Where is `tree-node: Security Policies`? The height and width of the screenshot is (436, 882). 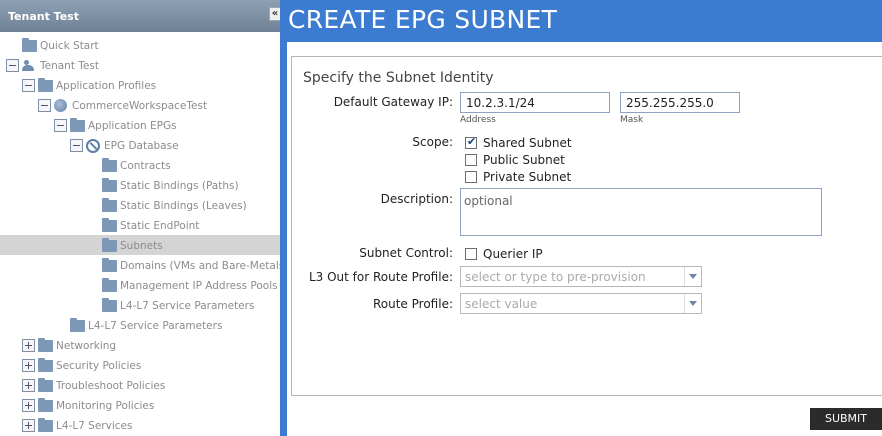
tree-node: Security Policies is located at coordinates (140, 365).